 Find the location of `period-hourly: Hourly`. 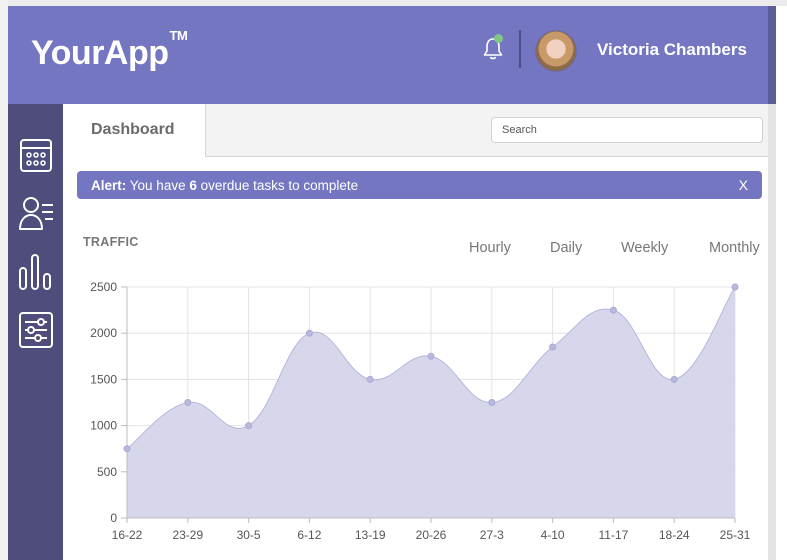

period-hourly: Hourly is located at coordinates (490, 248).